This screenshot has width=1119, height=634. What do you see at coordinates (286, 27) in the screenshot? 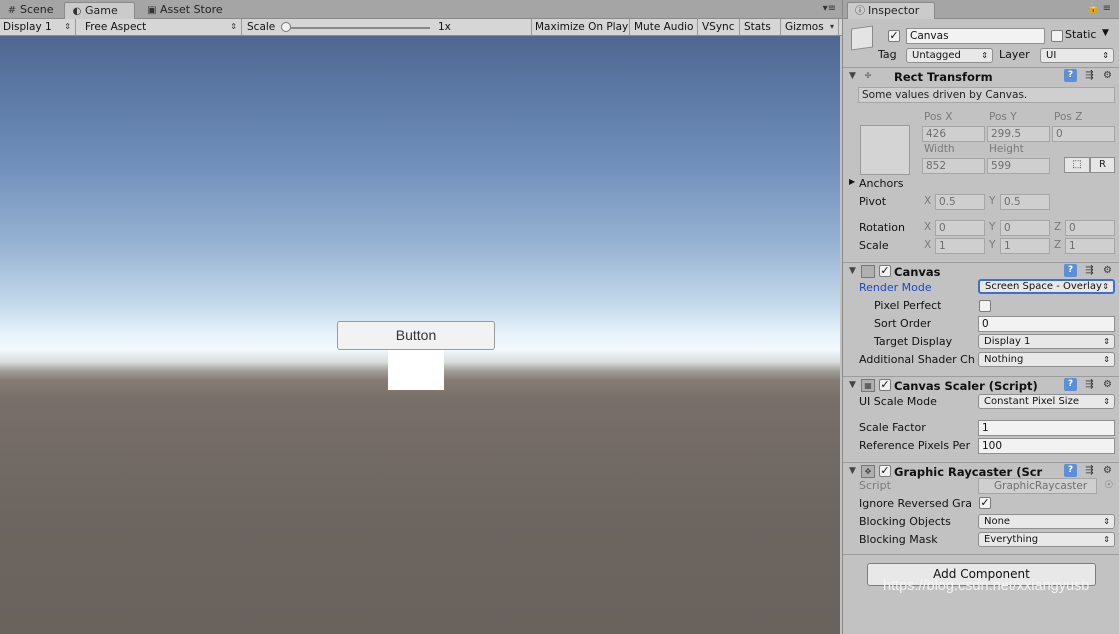
I see `scale-slider-thumb` at bounding box center [286, 27].